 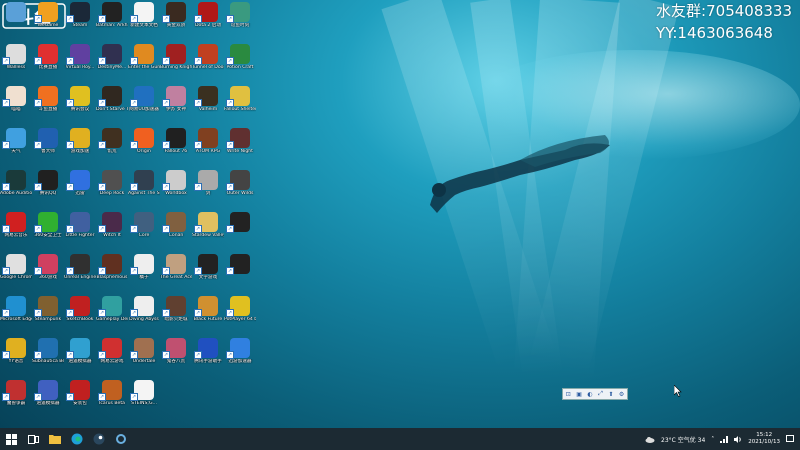 I want to click on taskbar-file-explorer, so click(x=55, y=439).